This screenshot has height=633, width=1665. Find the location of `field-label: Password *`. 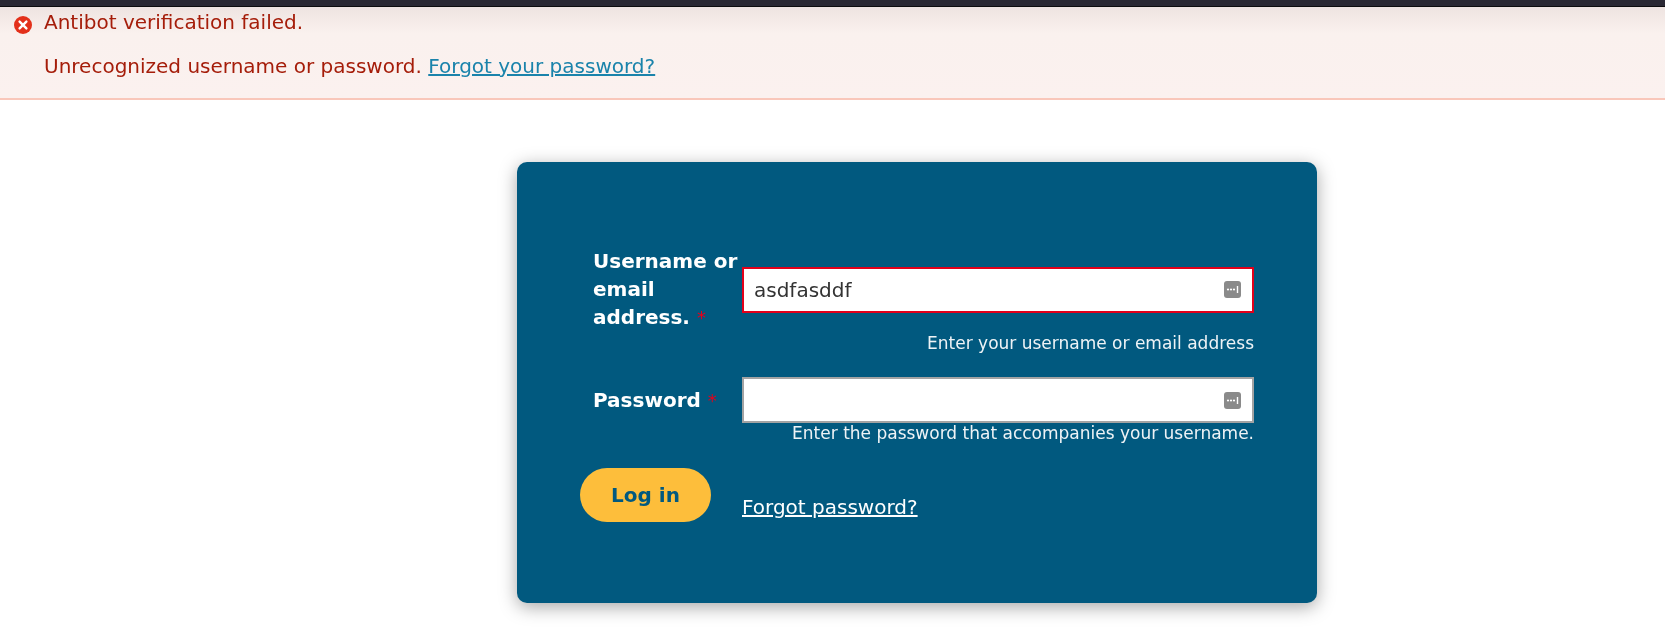

field-label: Password * is located at coordinates (655, 400).